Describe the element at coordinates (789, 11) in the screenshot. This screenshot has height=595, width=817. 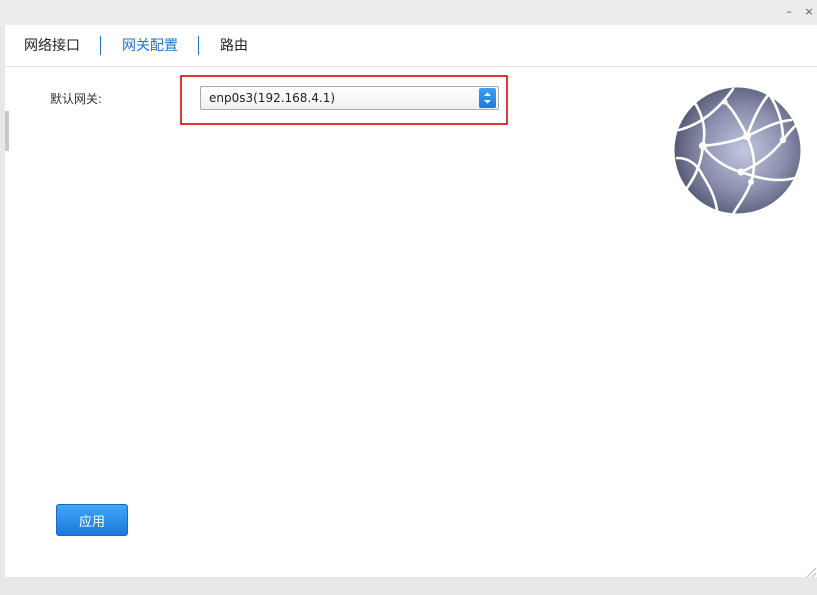
I see `minimize-button: –` at that location.